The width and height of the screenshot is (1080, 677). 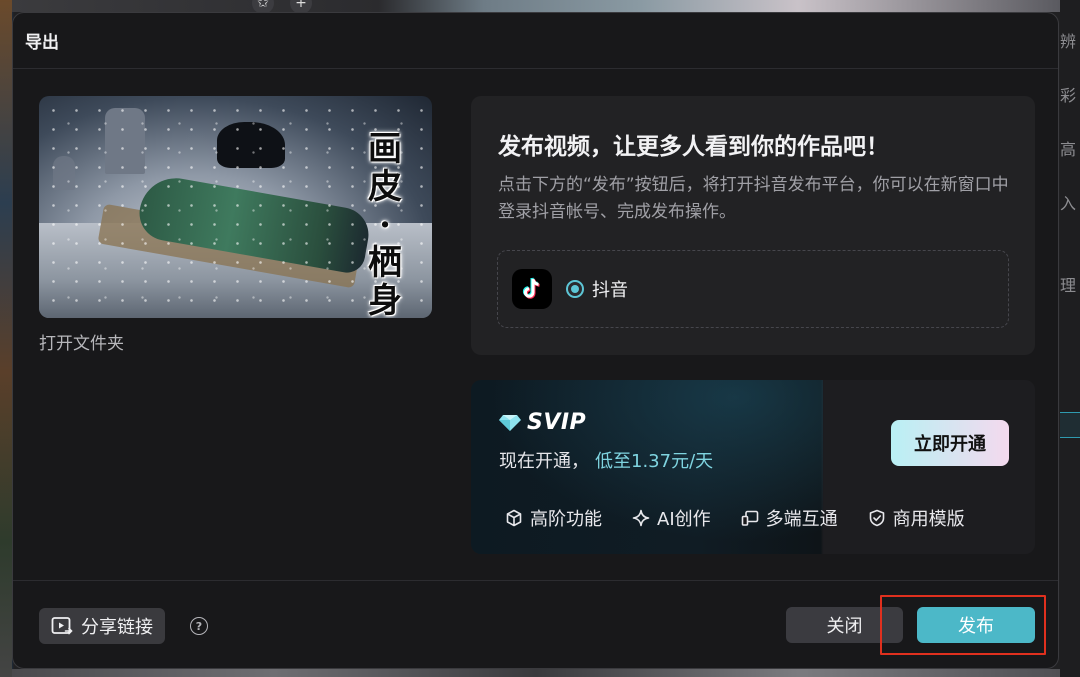 What do you see at coordinates (62, 626) in the screenshot?
I see `share-video-icon` at bounding box center [62, 626].